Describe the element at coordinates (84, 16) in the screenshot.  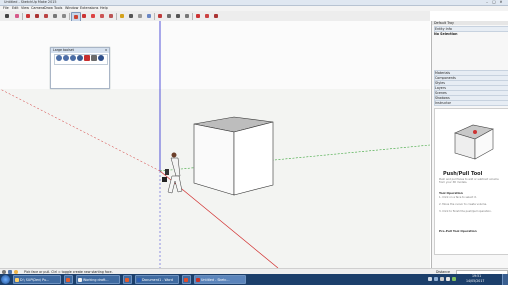
I see `move-tool-button` at that location.